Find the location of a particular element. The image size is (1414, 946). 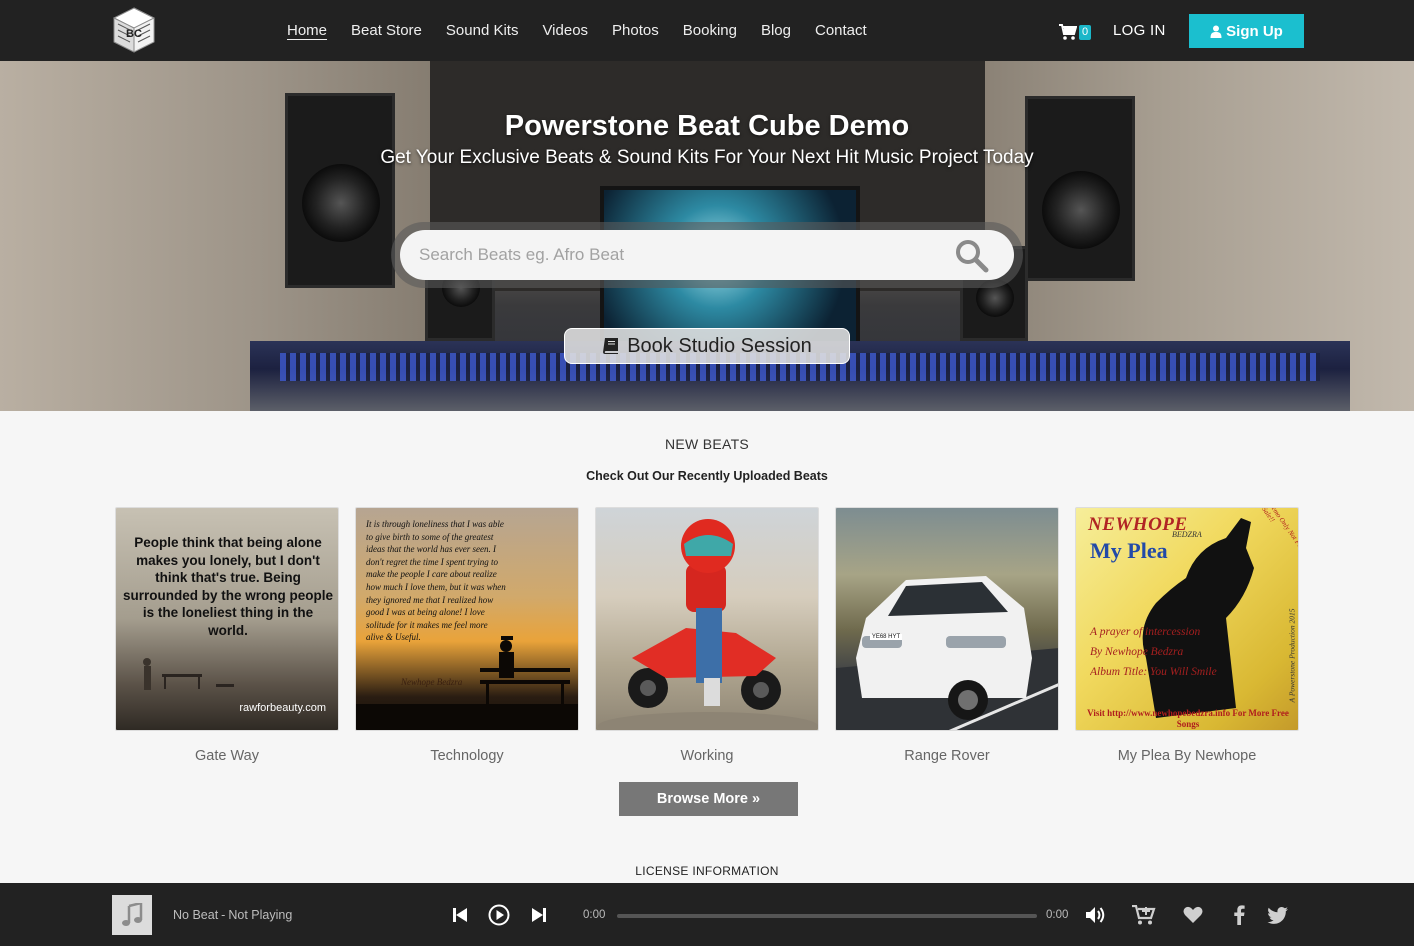

cart-count-badge: 0 is located at coordinates (1085, 32).